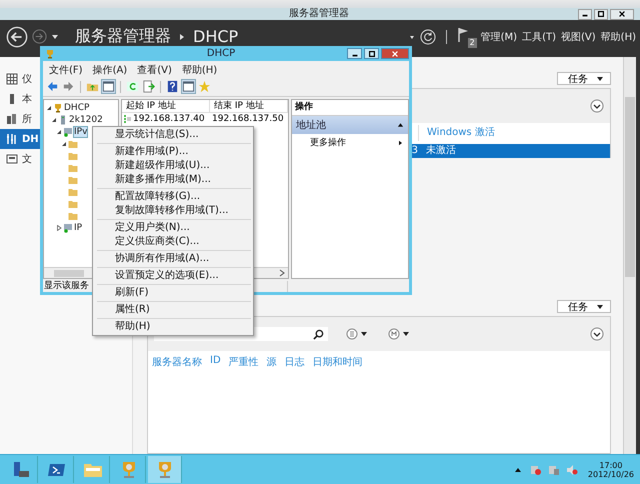  I want to click on column-header: 源, so click(271, 362).